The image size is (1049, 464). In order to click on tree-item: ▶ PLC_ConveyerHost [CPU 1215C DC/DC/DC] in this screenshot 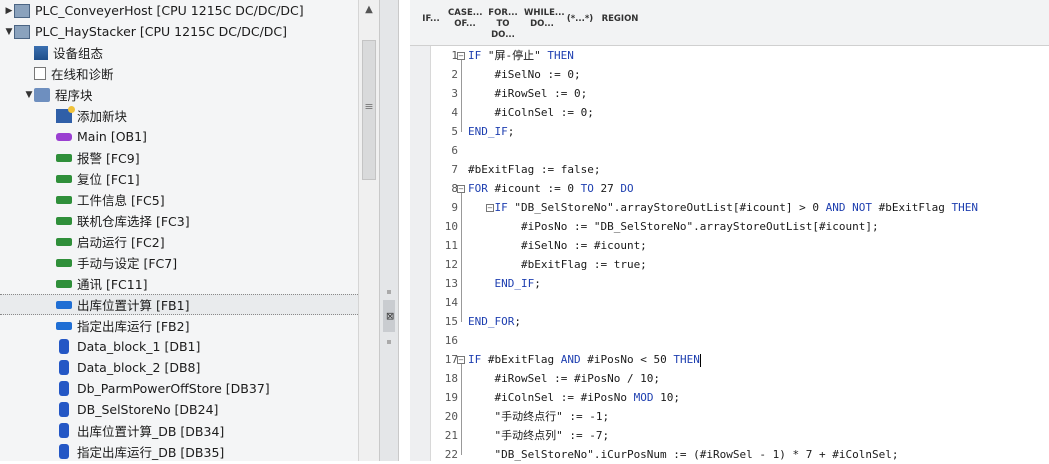, I will do `click(179, 10)`.